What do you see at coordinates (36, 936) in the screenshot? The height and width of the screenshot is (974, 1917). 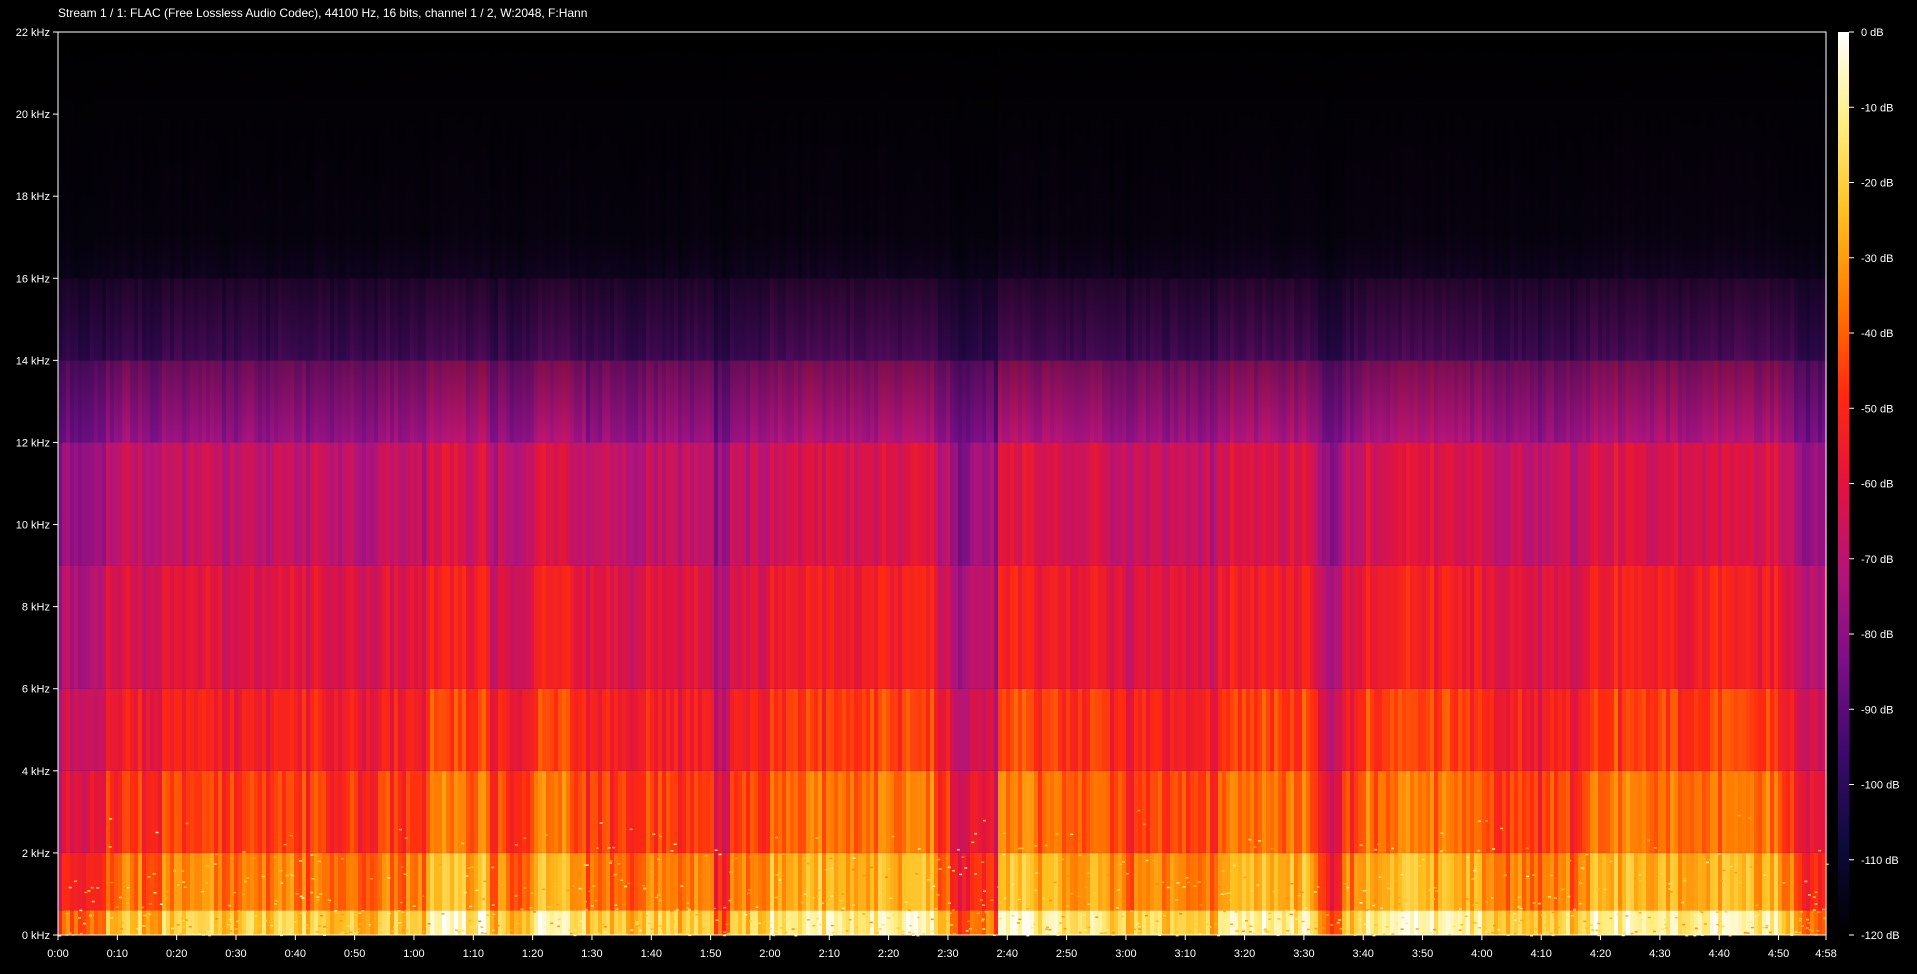 I see `y-tick-label: 0 kHz` at bounding box center [36, 936].